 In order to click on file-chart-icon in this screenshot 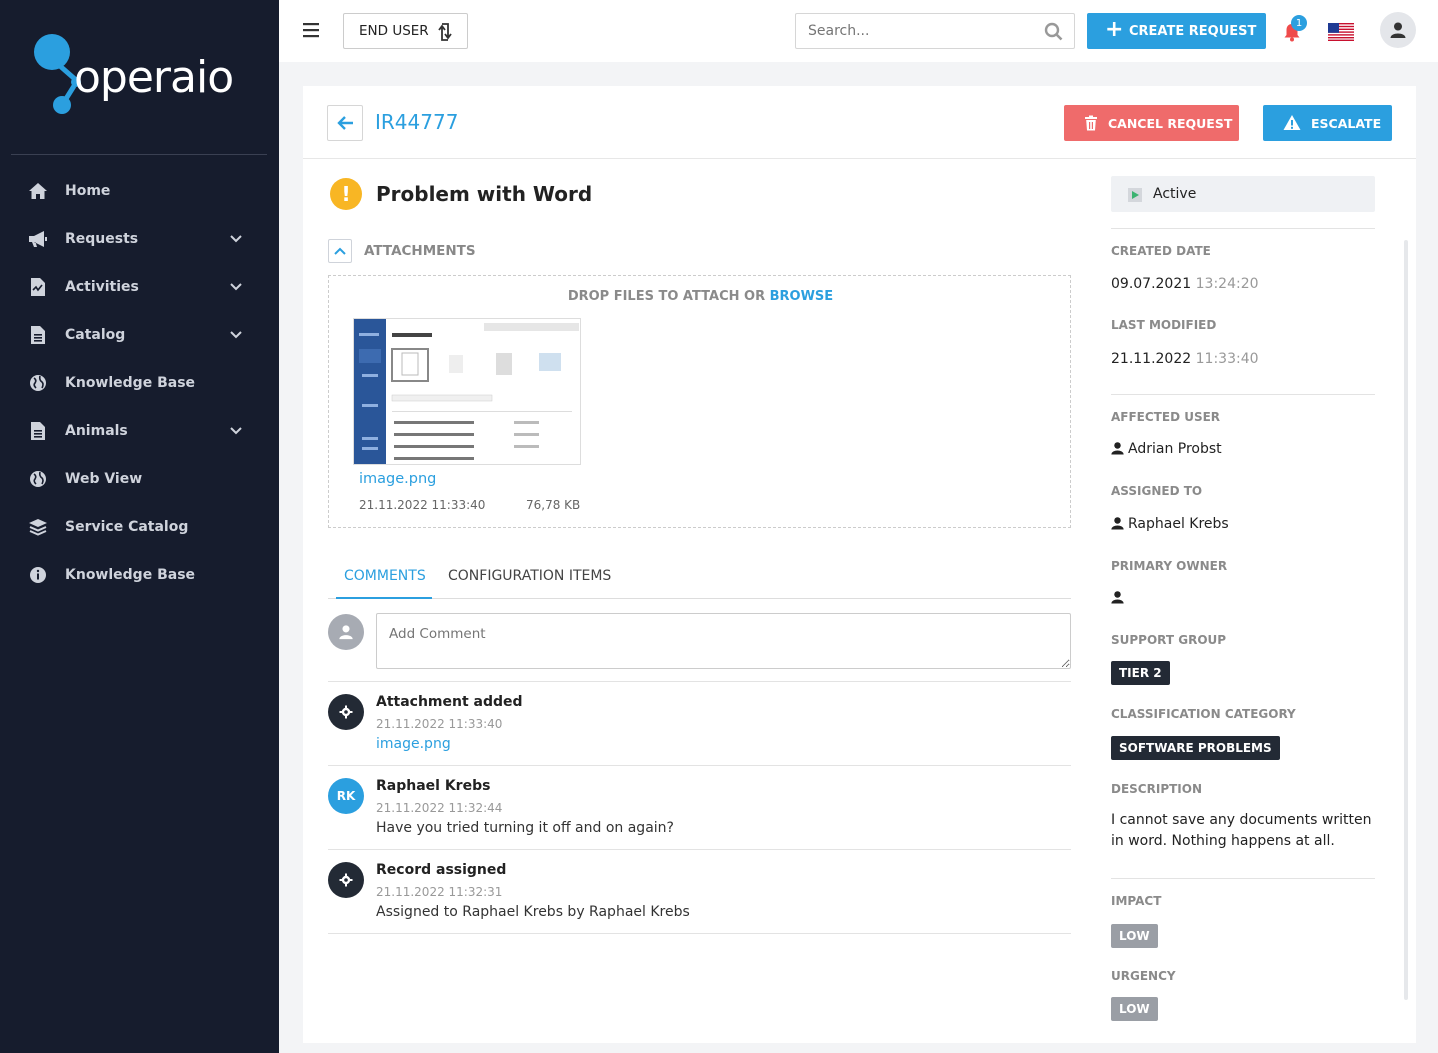, I will do `click(38, 287)`.